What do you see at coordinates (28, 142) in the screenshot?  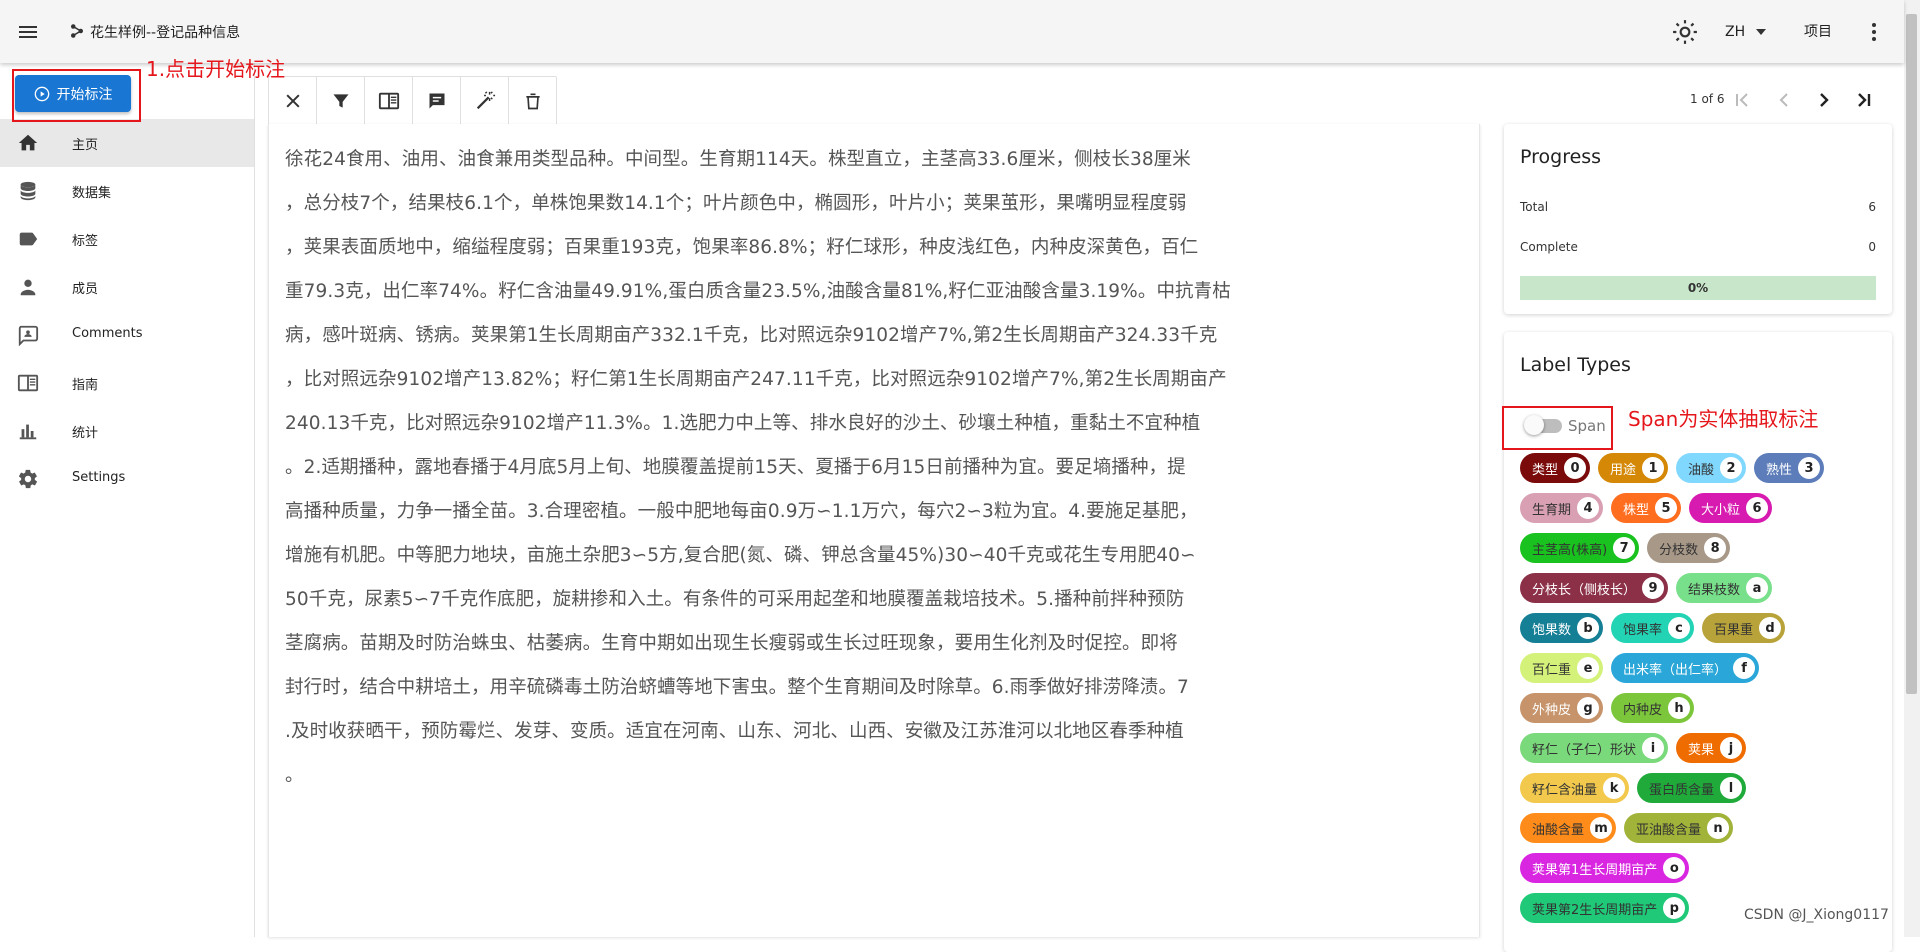 I see `home-icon` at bounding box center [28, 142].